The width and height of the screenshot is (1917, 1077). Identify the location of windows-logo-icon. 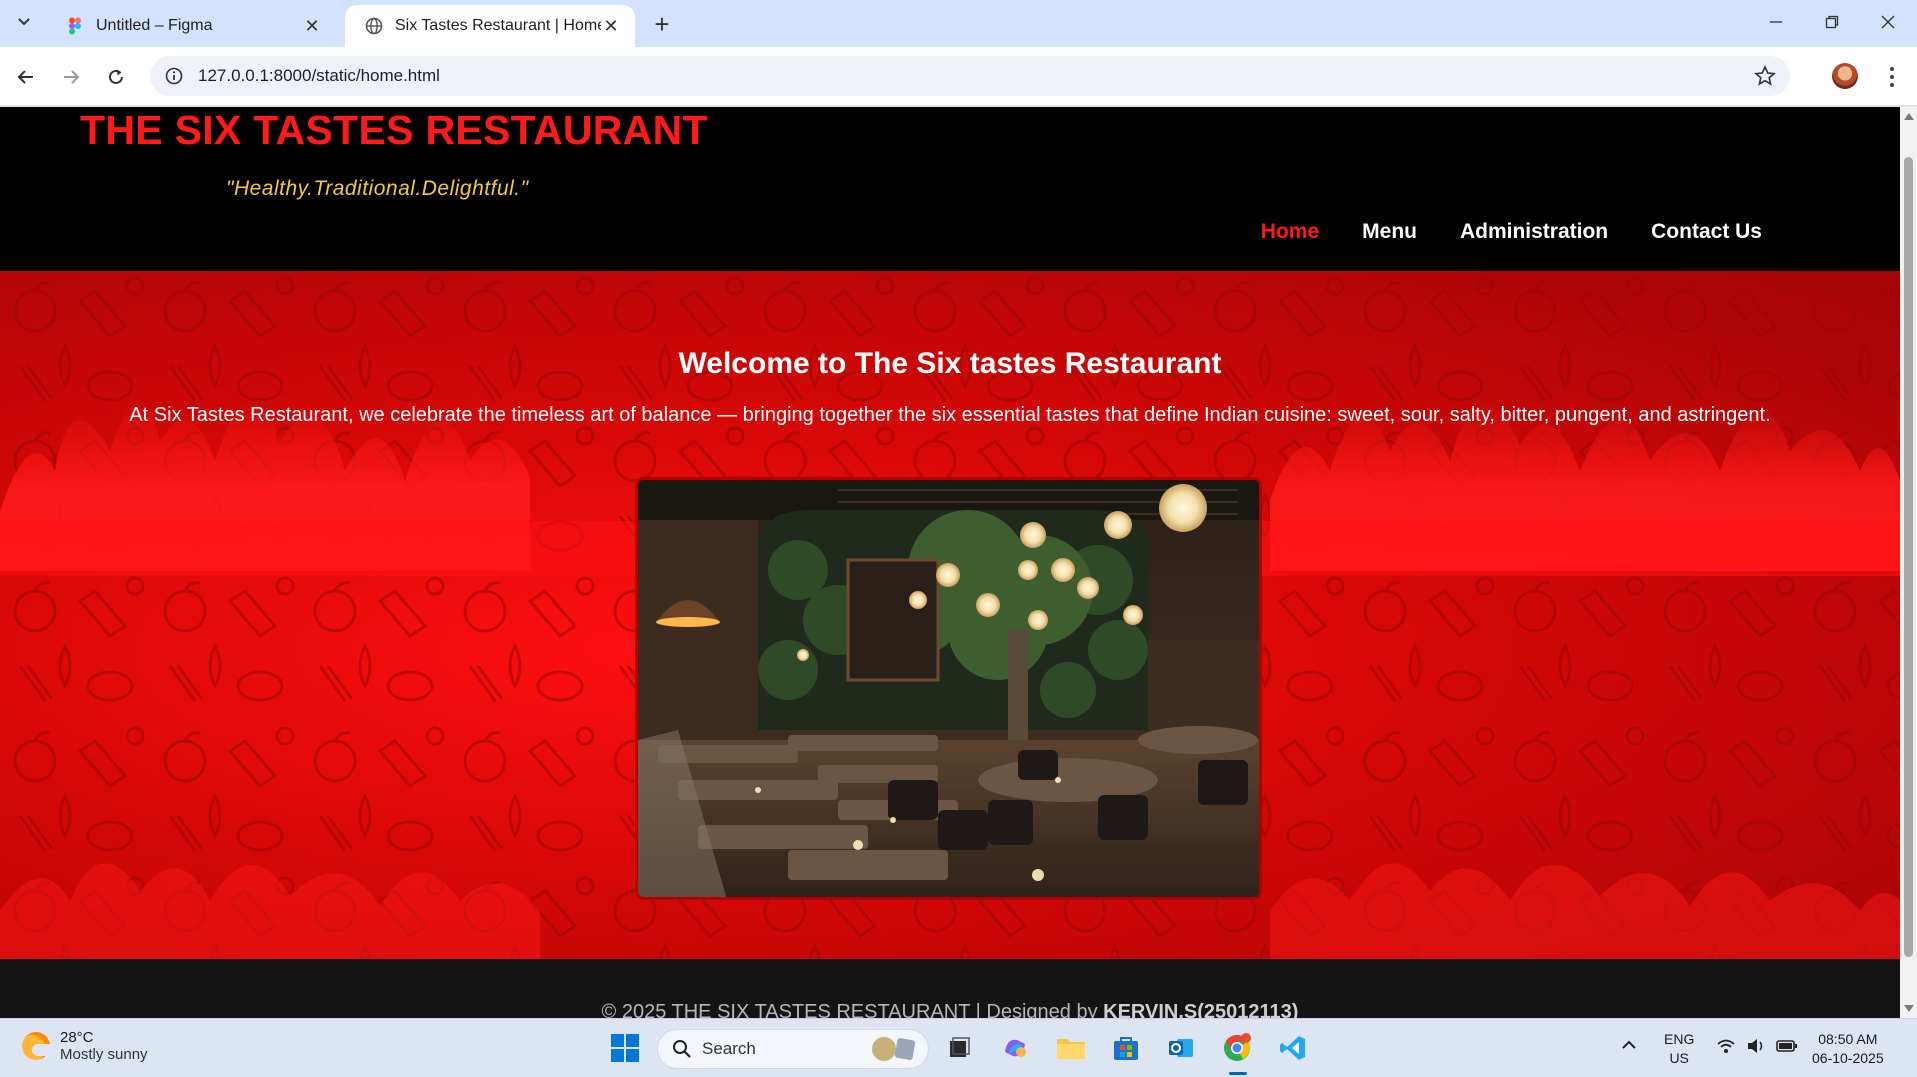
(625, 1048).